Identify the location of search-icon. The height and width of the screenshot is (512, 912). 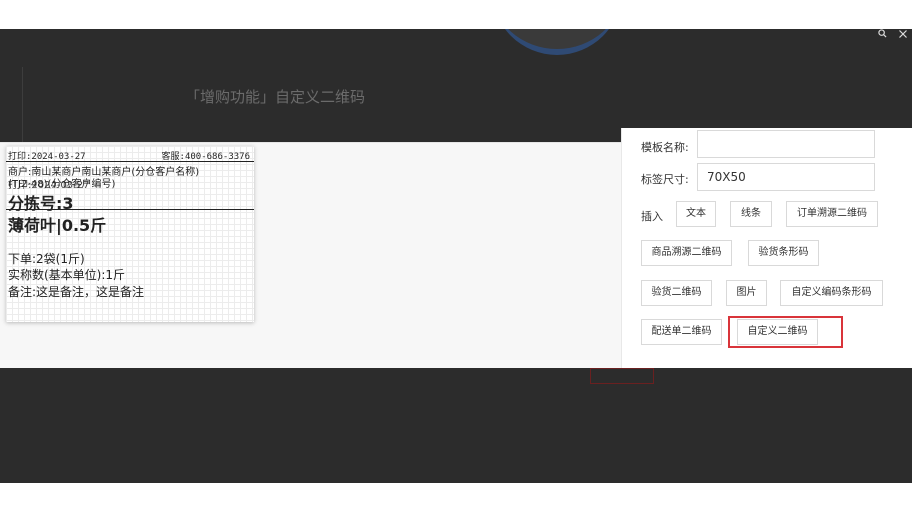
(882, 36).